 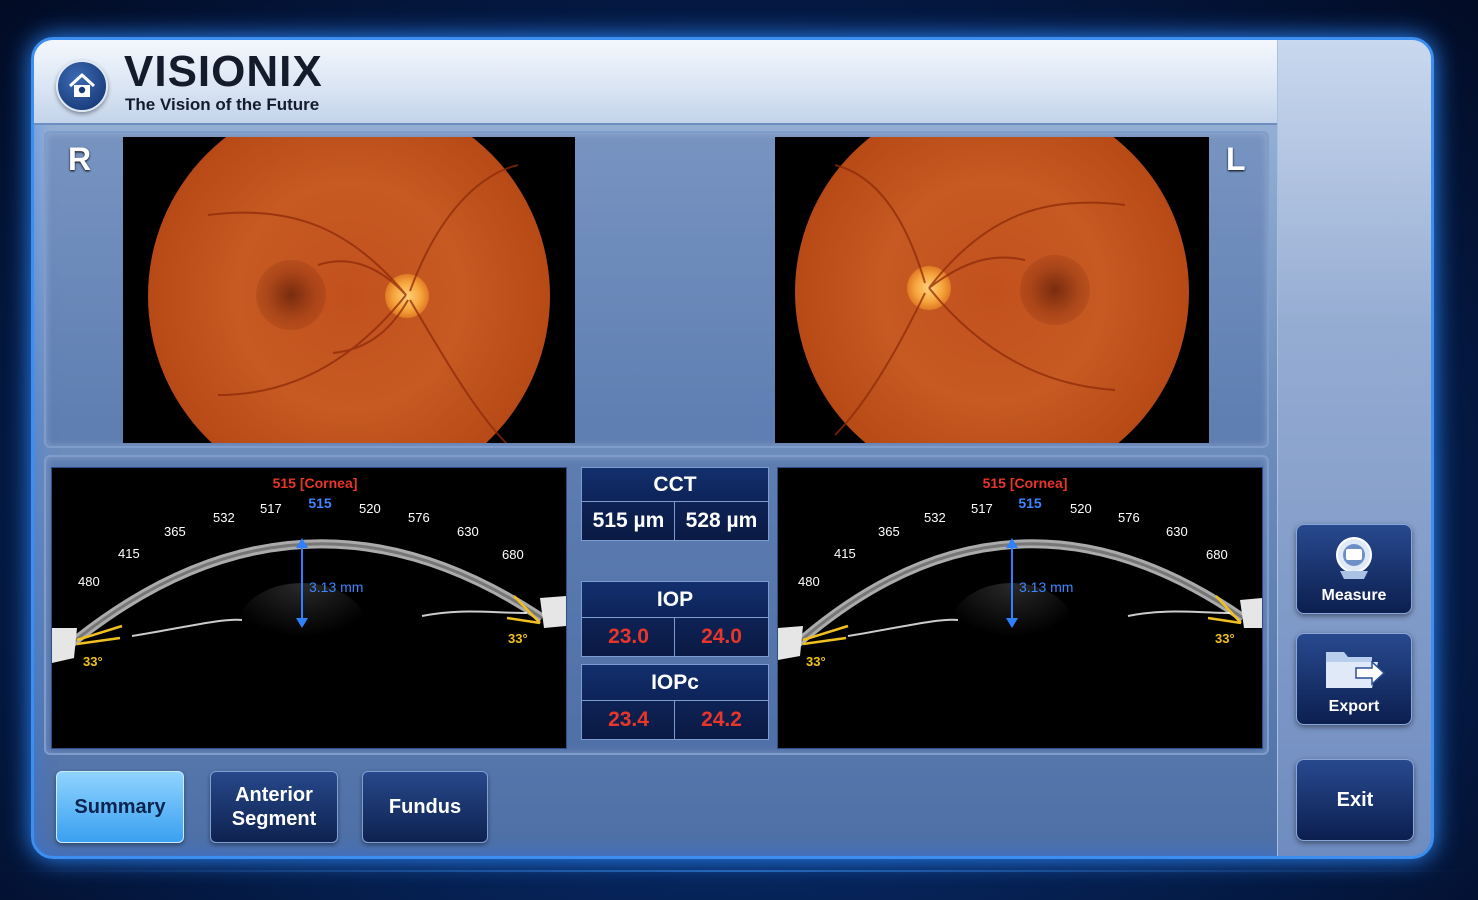 What do you see at coordinates (628, 720) in the screenshot?
I see `iopc-right-value: 23.4` at bounding box center [628, 720].